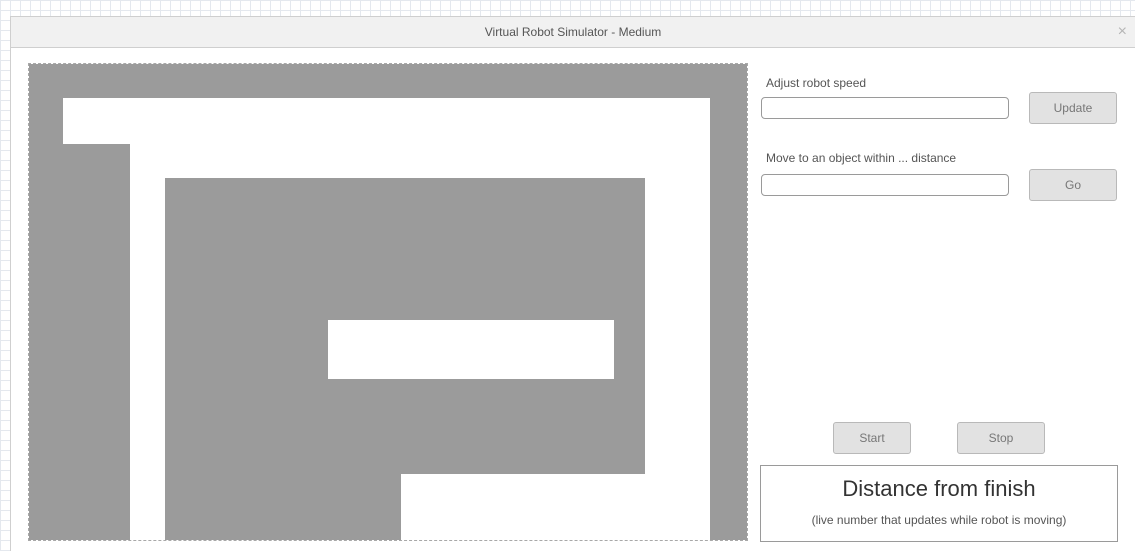 The image size is (1135, 551). Describe the element at coordinates (872, 438) in the screenshot. I see `start-button: Start` at that location.